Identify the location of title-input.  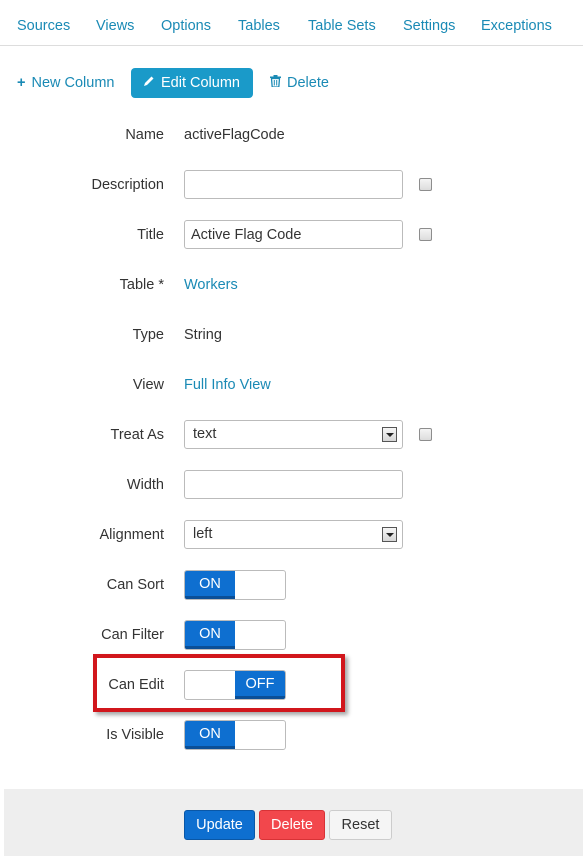
(293, 234).